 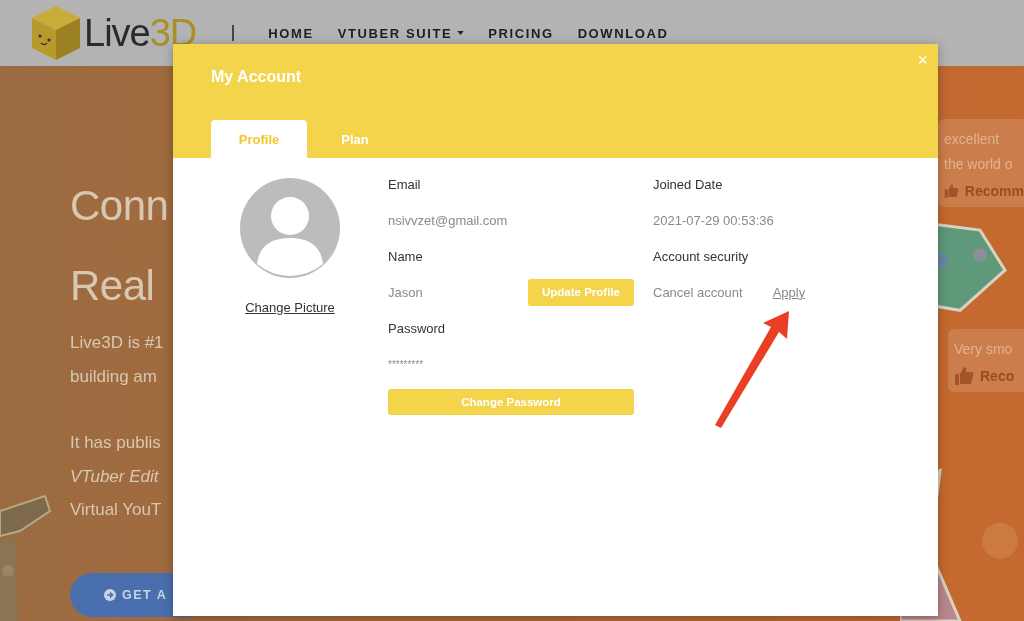 What do you see at coordinates (290, 307) in the screenshot?
I see `change-picture-link: Change Picture` at bounding box center [290, 307].